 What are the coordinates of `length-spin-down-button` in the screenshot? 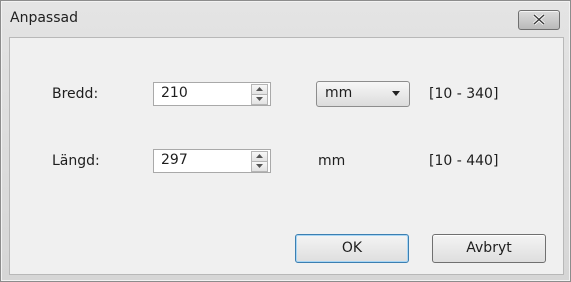 It's located at (259, 166).